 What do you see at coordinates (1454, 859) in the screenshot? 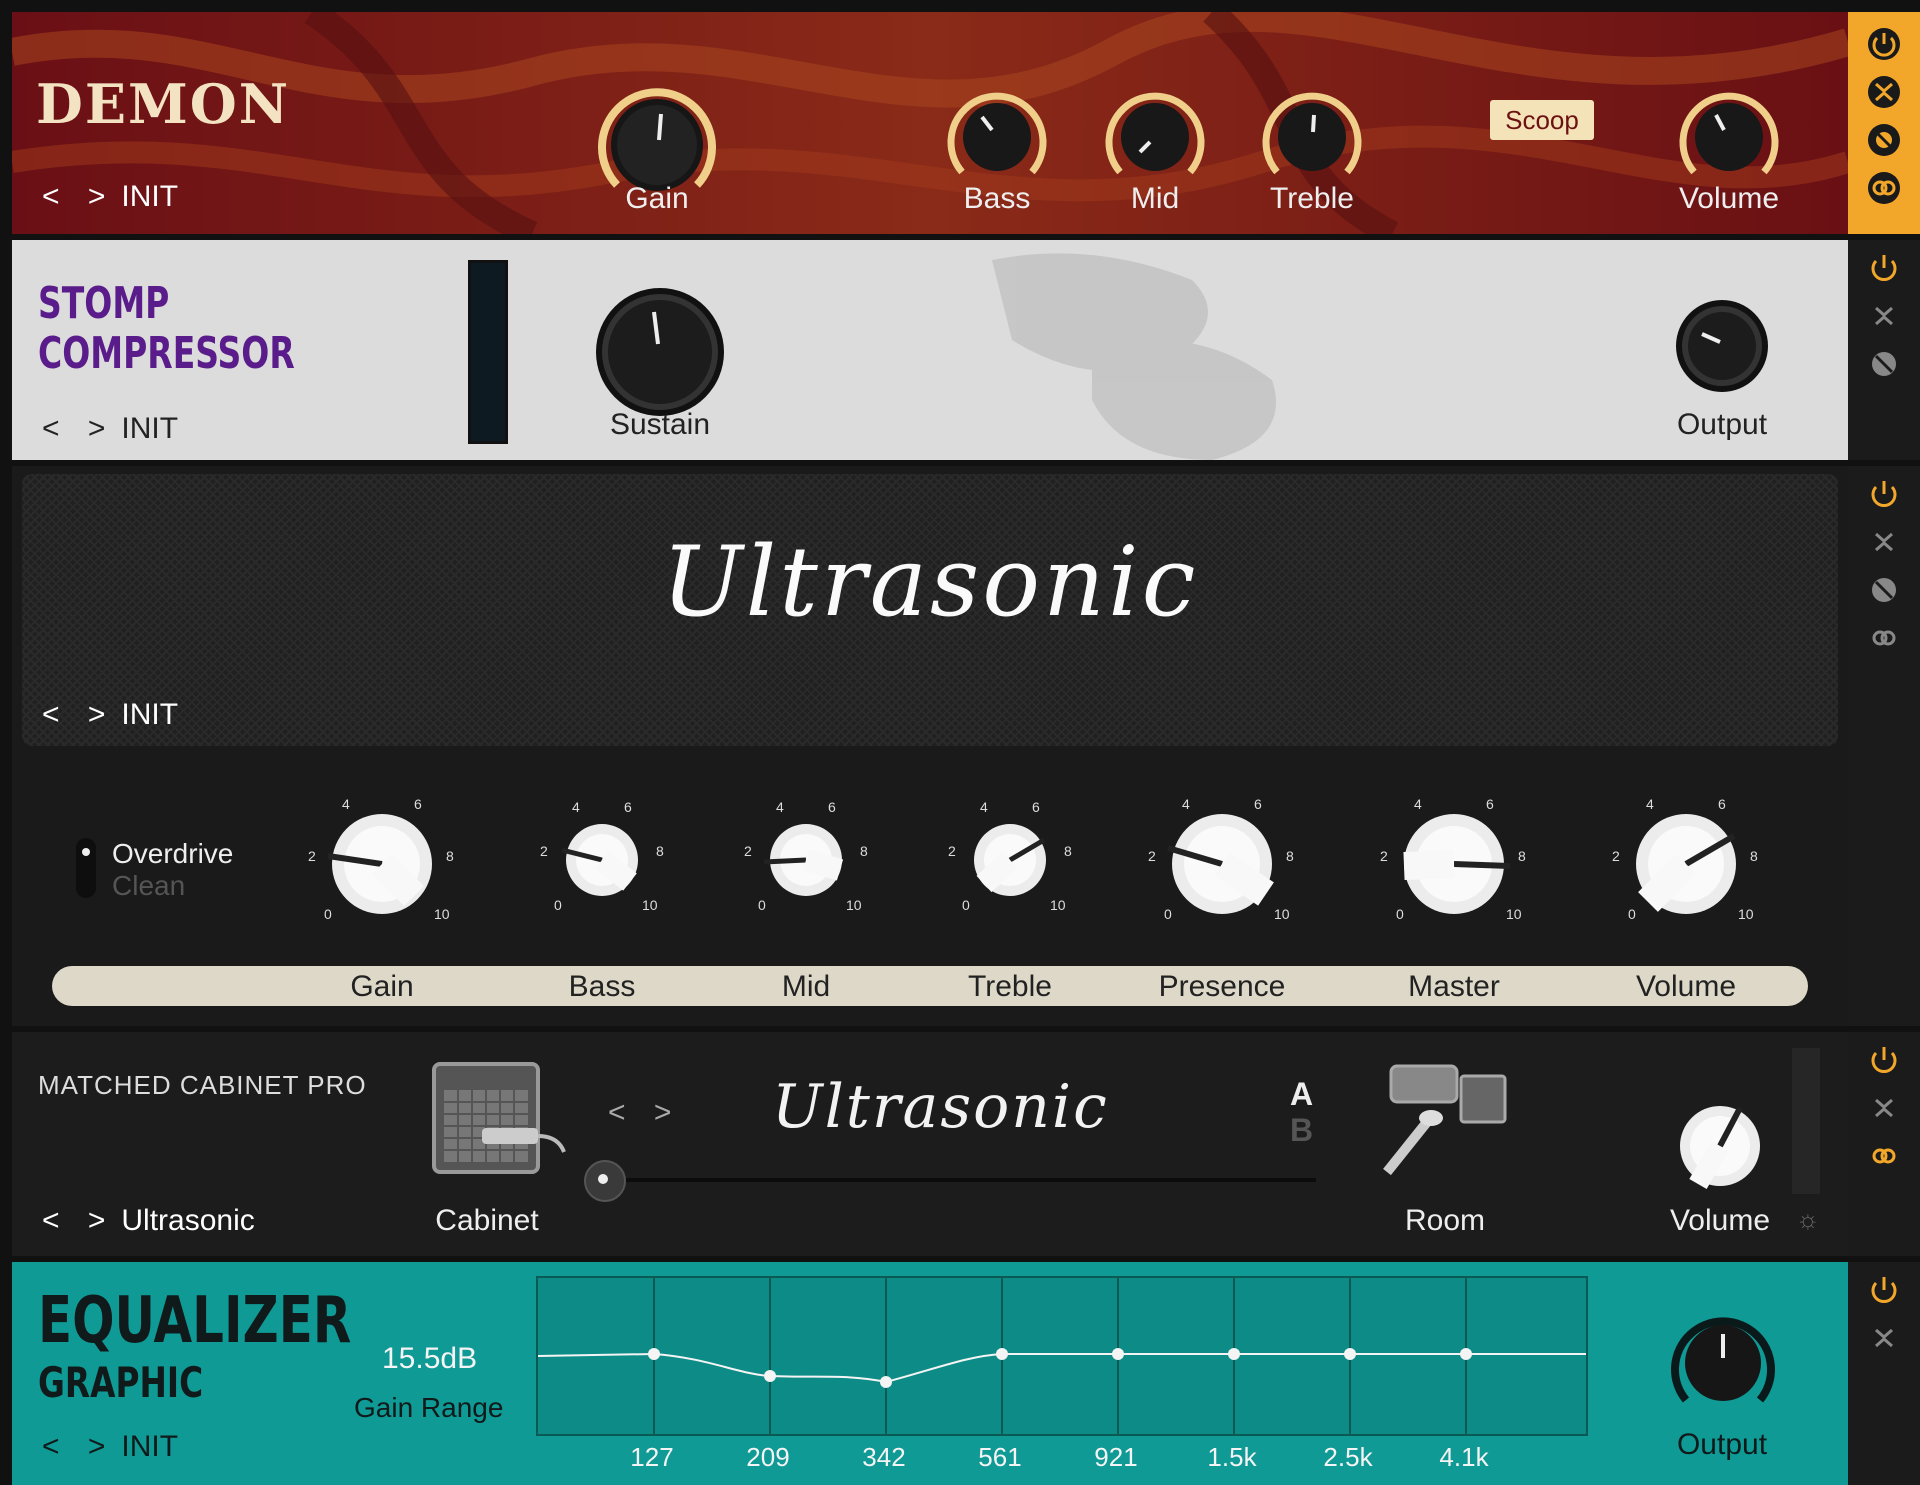
I see `amp-master-knob: 4 6 2 8 0 10` at bounding box center [1454, 859].